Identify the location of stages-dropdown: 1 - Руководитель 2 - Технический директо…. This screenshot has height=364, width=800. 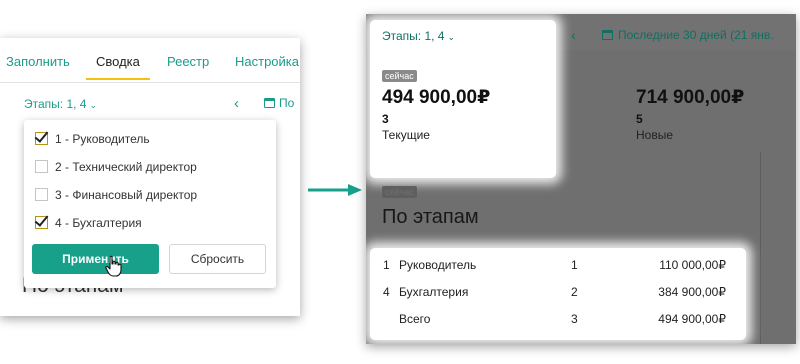
(150, 204).